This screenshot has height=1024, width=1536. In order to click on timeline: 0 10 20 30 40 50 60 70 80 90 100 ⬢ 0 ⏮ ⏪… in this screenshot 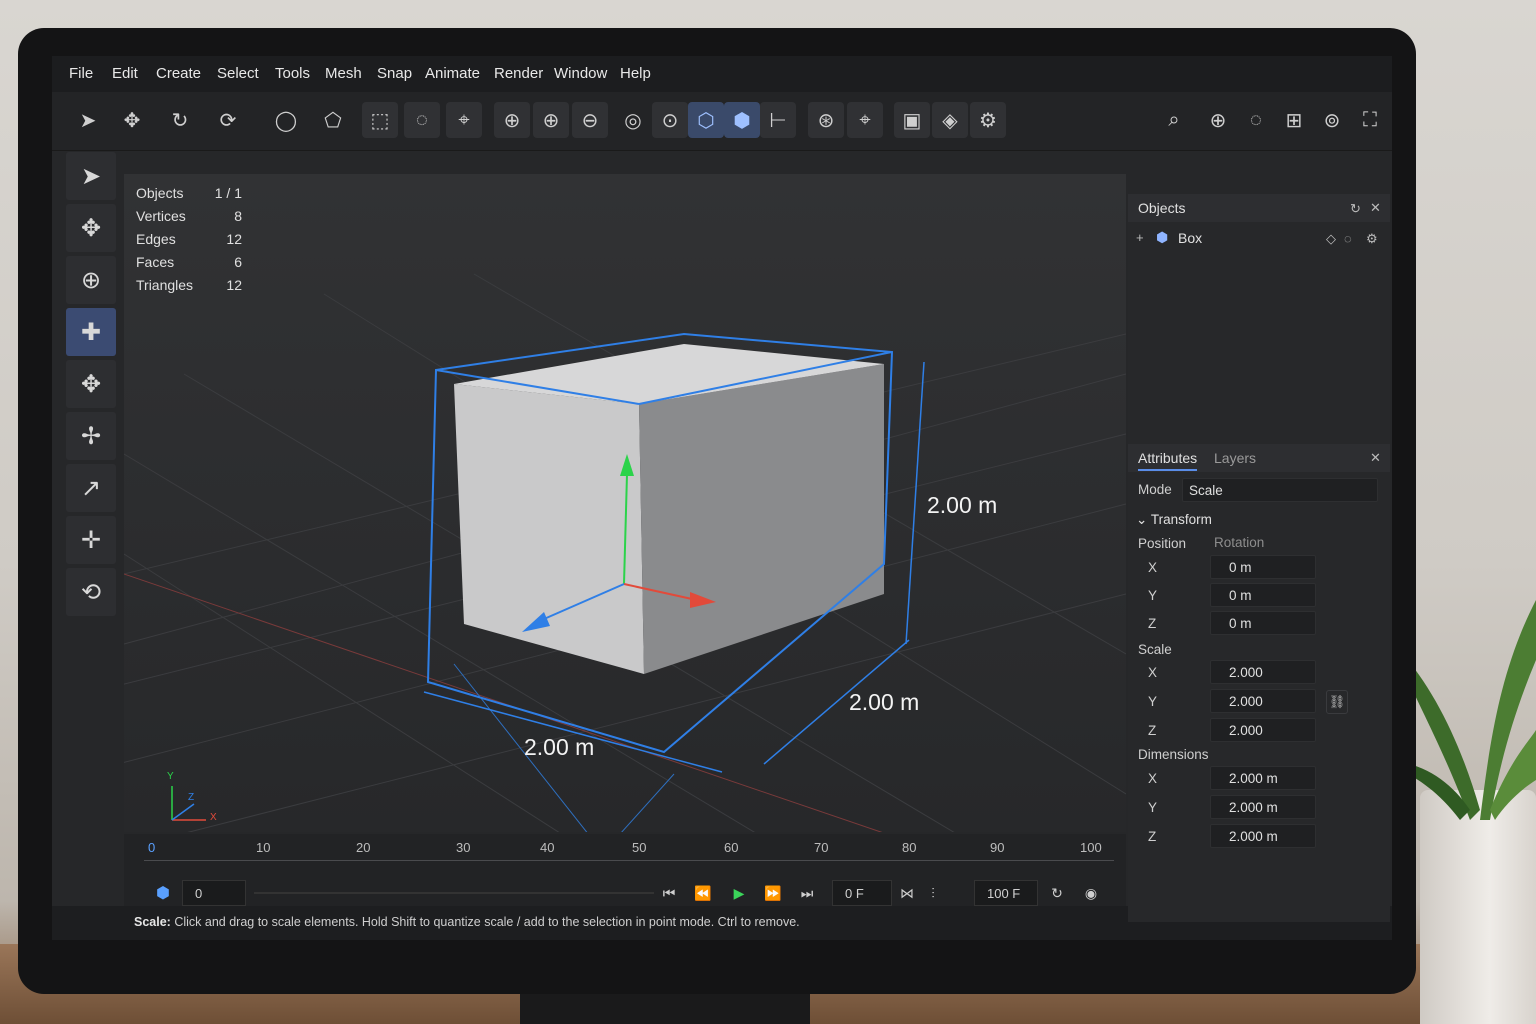, I will do `click(625, 874)`.